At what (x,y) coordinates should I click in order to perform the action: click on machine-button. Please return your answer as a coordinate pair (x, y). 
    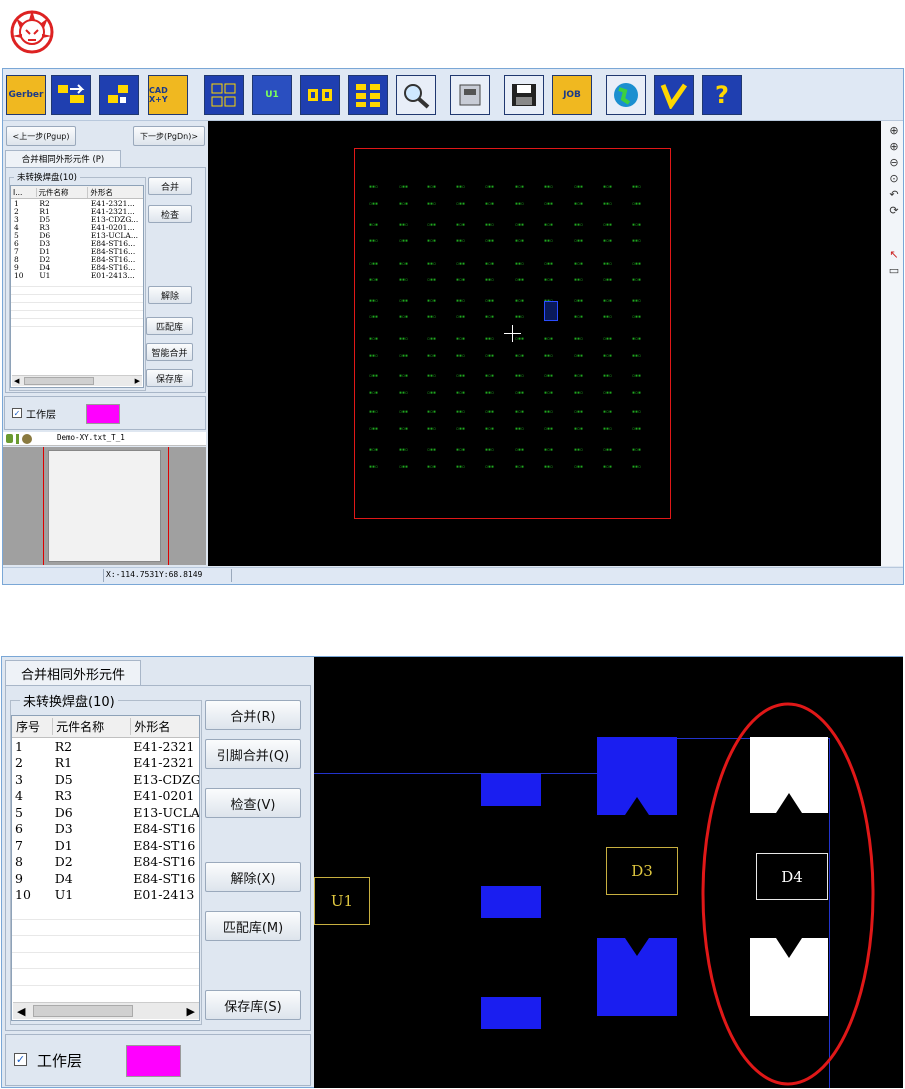
    Looking at the image, I should click on (470, 95).